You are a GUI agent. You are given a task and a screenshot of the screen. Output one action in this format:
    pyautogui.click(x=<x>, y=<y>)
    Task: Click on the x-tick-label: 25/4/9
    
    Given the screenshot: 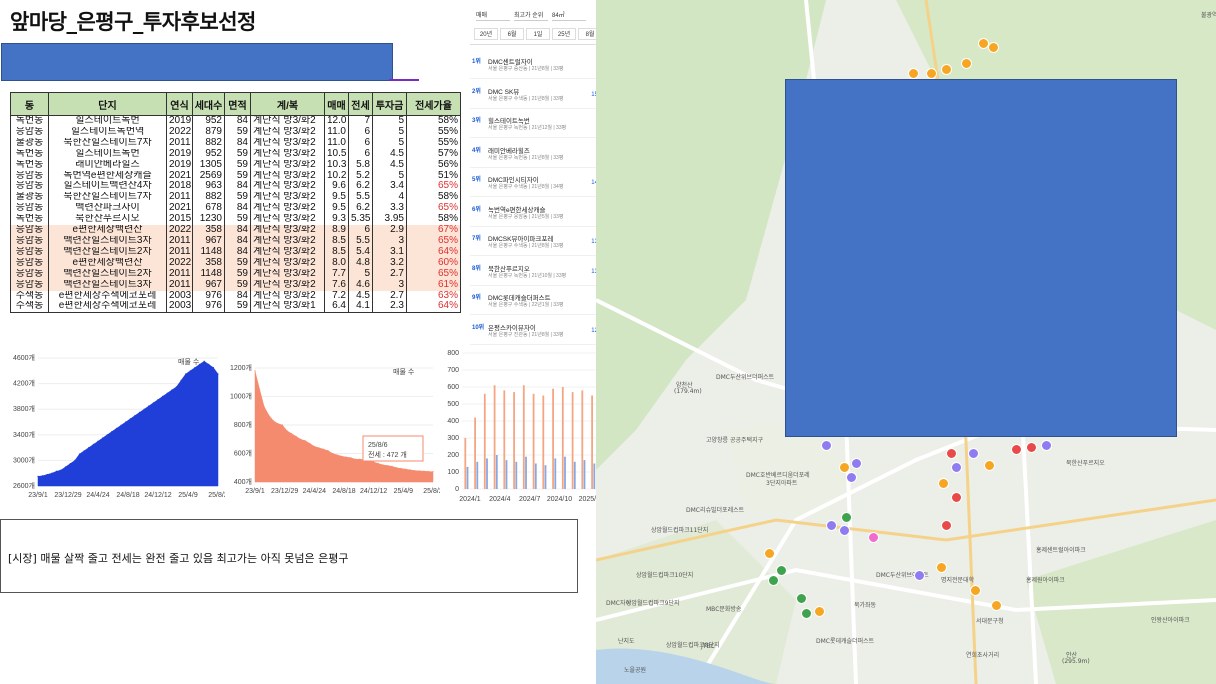 What is the action you would take?
    pyautogui.click(x=404, y=491)
    